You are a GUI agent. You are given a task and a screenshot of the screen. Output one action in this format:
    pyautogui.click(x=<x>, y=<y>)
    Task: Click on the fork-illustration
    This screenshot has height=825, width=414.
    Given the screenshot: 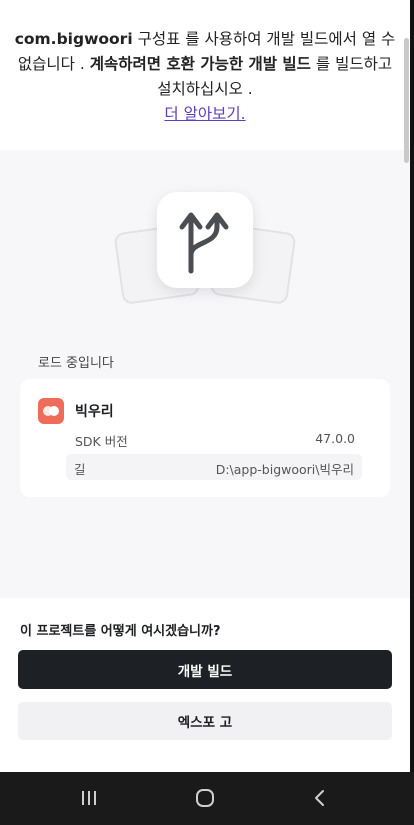 What is the action you would take?
    pyautogui.click(x=210, y=250)
    